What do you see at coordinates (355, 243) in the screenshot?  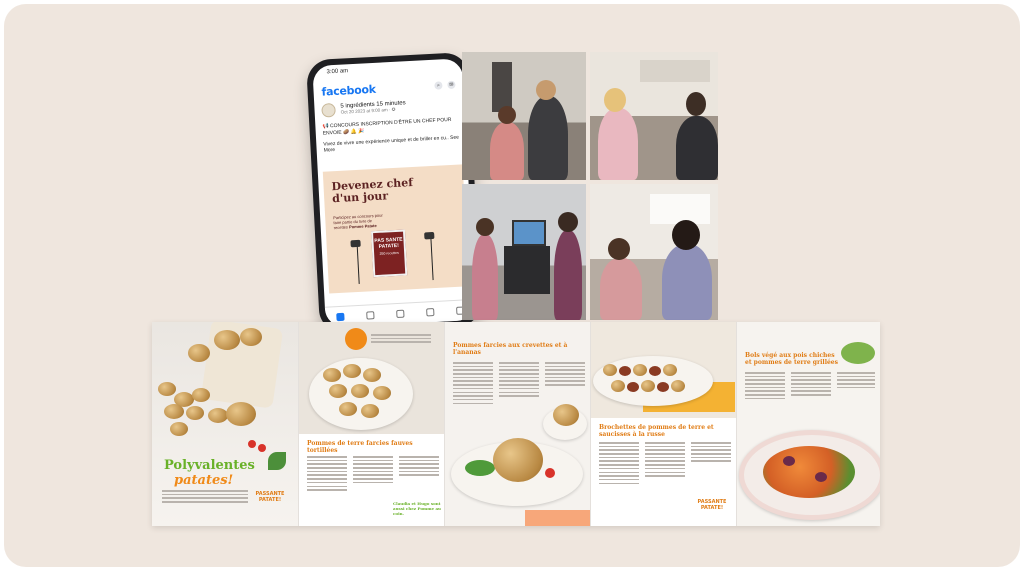 I see `studio-light-left` at bounding box center [355, 243].